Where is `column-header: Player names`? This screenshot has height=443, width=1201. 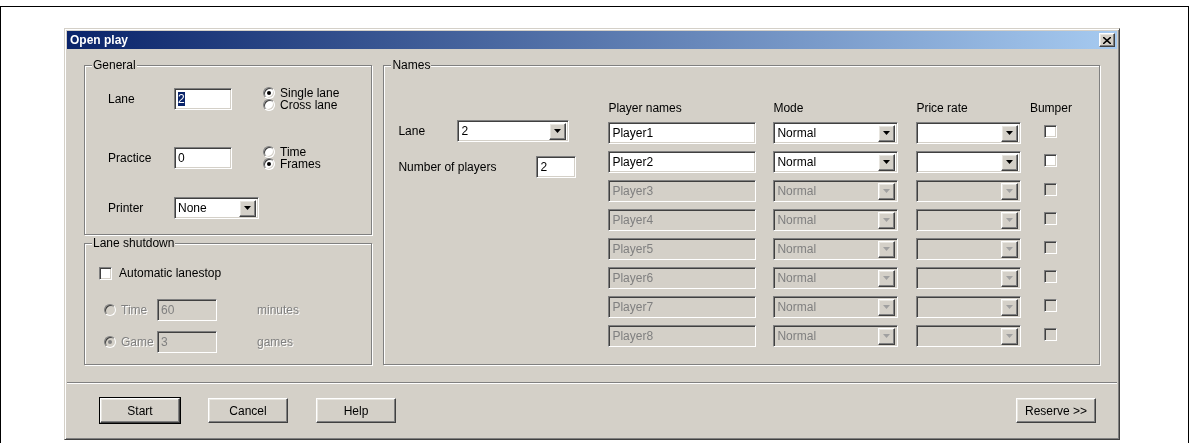
column-header: Player names is located at coordinates (645, 108).